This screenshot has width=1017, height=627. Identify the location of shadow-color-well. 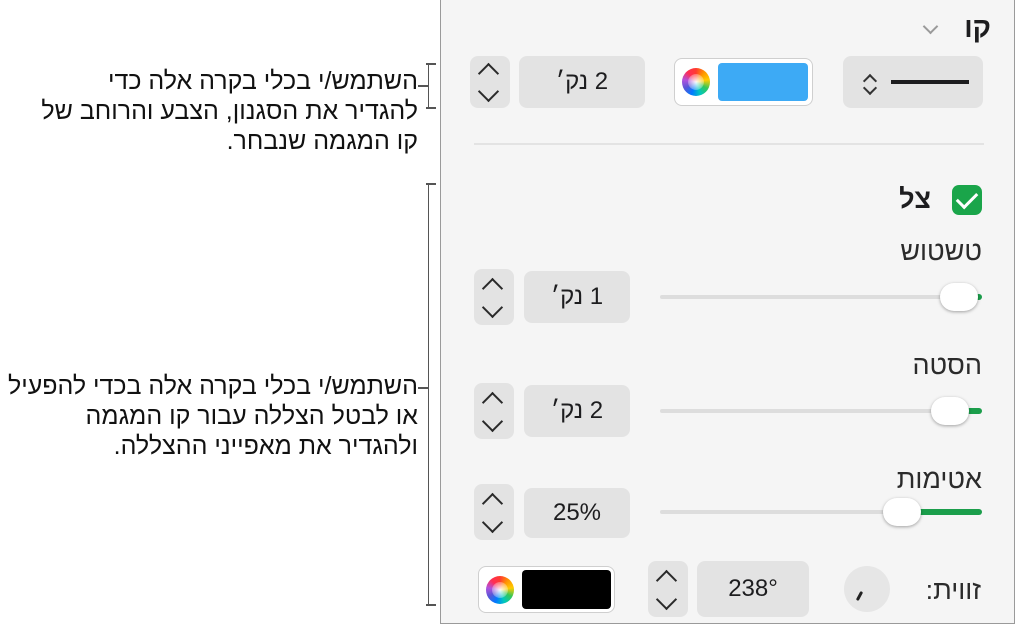
(546, 589).